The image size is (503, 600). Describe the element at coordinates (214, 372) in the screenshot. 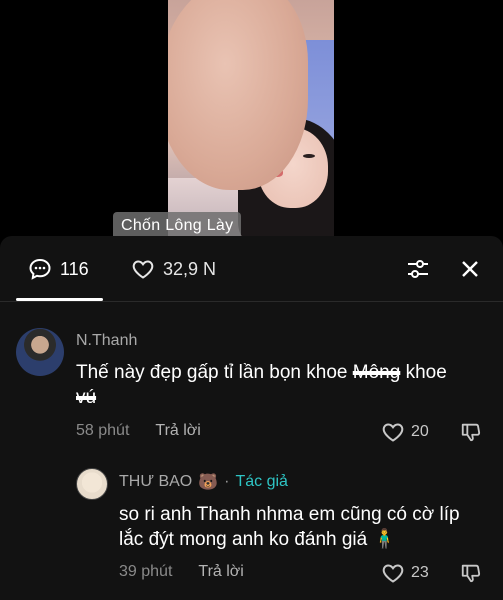

I see `comment-text-part: Thế này đẹp gấp tỉ lần bọn khoe` at that location.